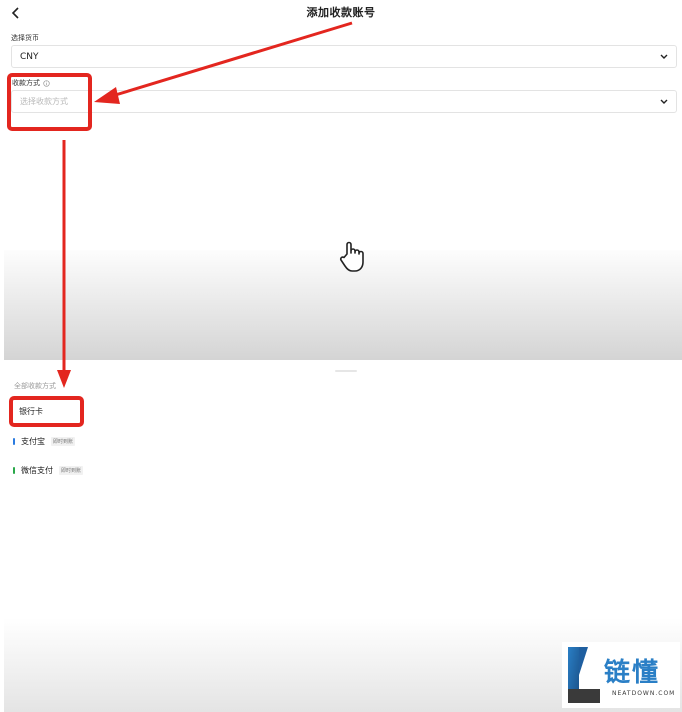  What do you see at coordinates (107, 95) in the screenshot?
I see `arrow-head-method` at bounding box center [107, 95].